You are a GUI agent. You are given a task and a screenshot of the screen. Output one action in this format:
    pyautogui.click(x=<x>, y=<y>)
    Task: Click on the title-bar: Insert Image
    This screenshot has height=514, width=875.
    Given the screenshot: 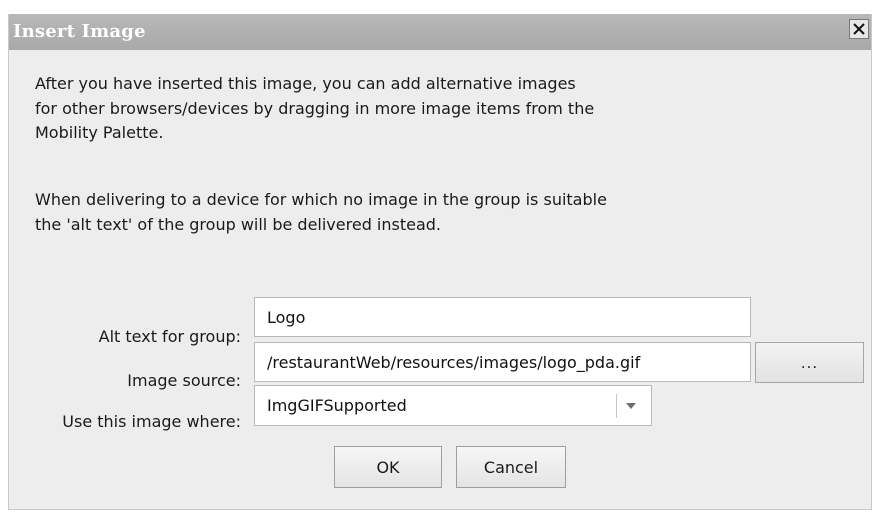 What is the action you would take?
    pyautogui.click(x=440, y=32)
    